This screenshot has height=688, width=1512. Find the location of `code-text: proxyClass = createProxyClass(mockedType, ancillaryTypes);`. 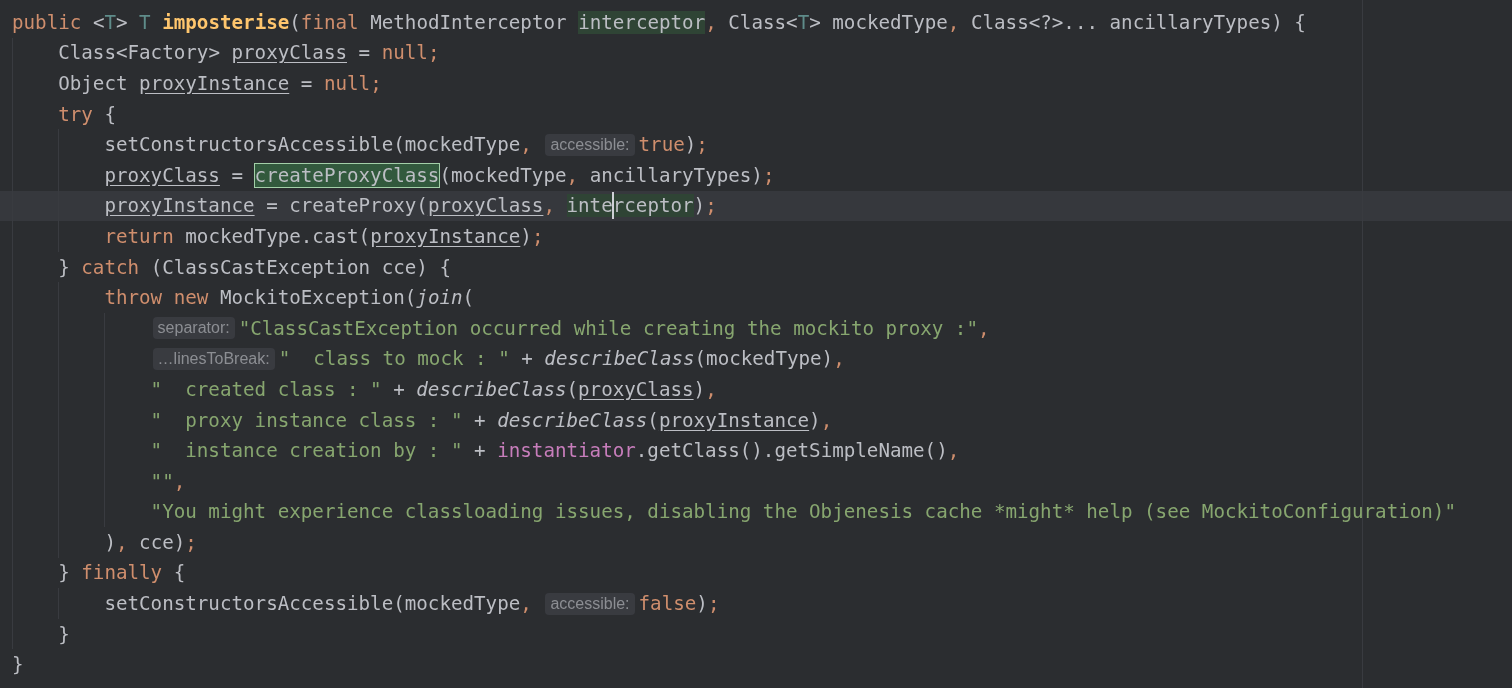

code-text: proxyClass = createProxyClass(mockedType, ancillaryTypes); is located at coordinates (439, 175).